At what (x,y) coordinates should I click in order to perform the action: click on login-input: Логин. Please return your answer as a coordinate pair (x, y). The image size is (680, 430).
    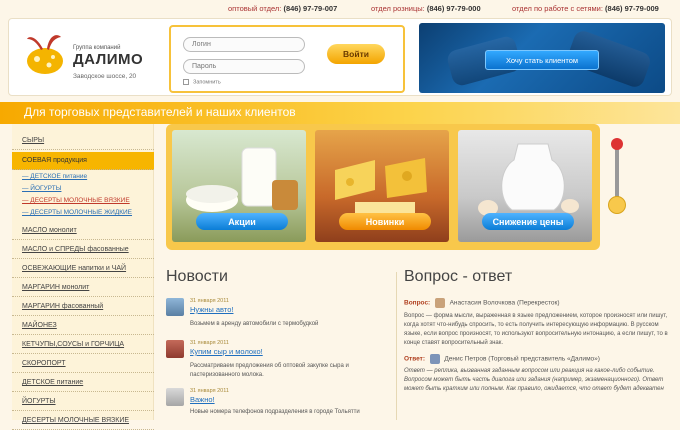
    Looking at the image, I should click on (244, 44).